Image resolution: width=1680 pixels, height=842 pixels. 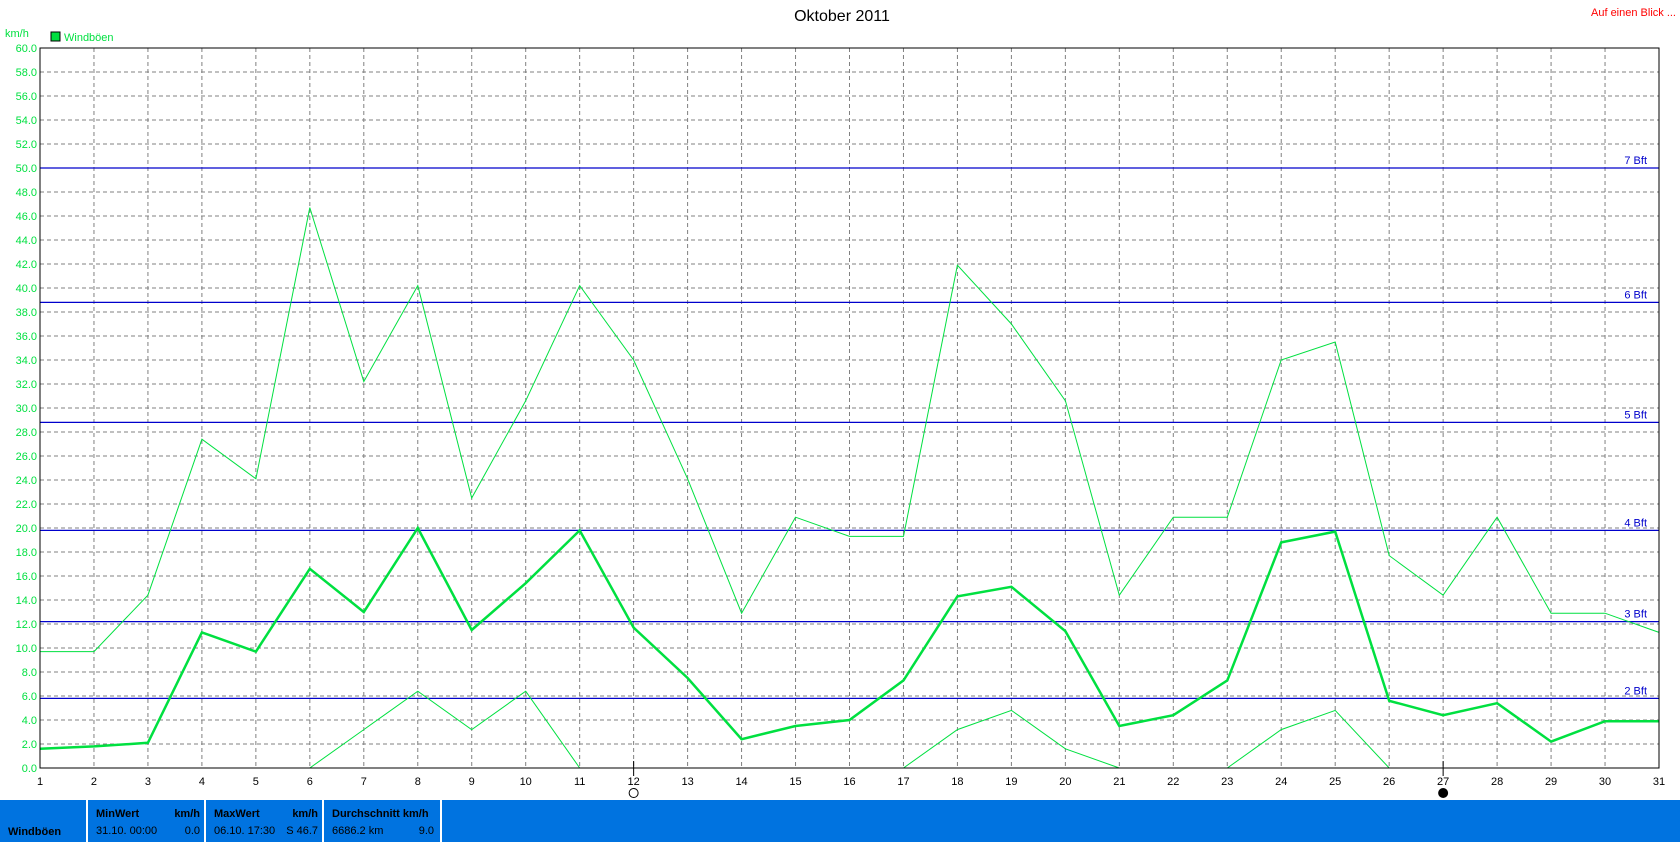 What do you see at coordinates (89, 38) in the screenshot?
I see `legend-label: Windböen` at bounding box center [89, 38].